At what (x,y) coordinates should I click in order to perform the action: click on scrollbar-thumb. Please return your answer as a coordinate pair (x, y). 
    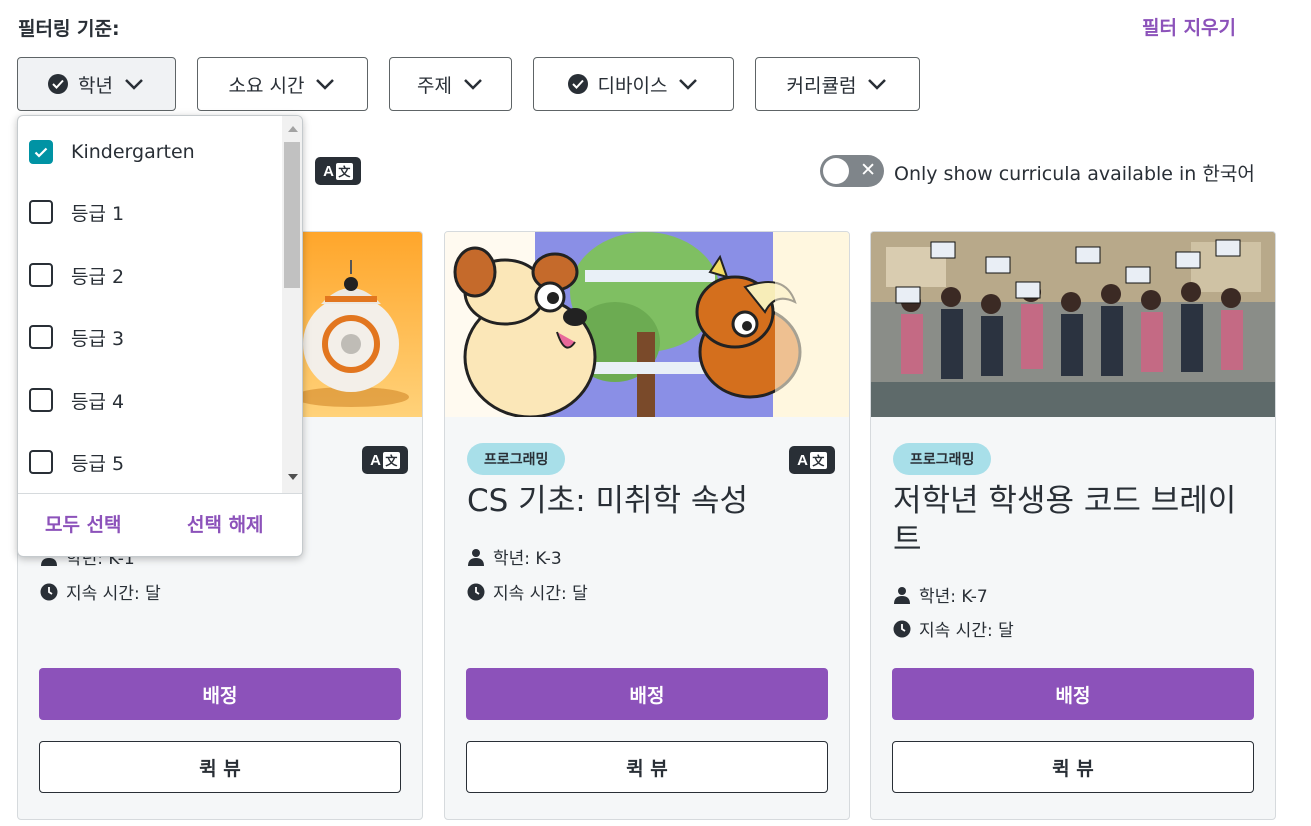
    Looking at the image, I should click on (292, 215).